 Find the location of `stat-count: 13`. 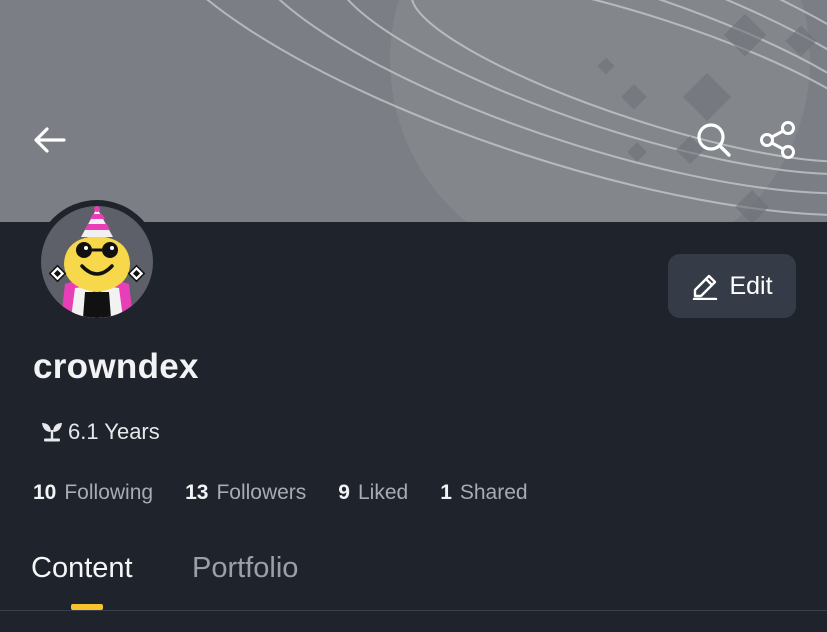

stat-count: 13 is located at coordinates (197, 492).